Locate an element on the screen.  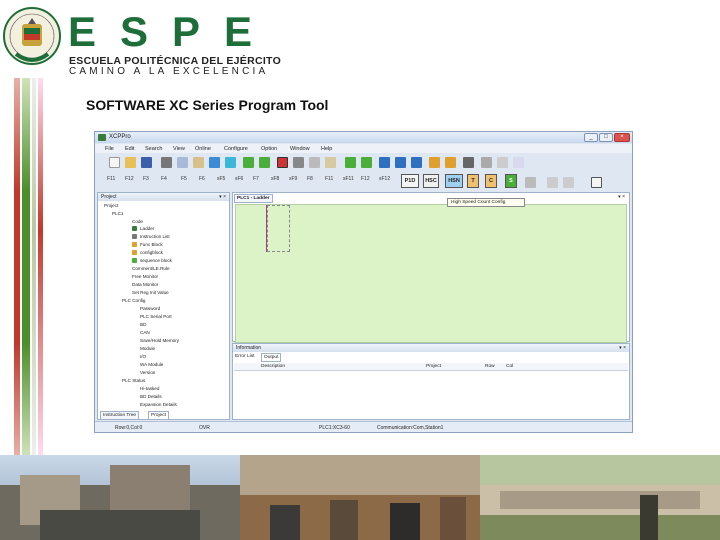
pid-button: P1D is located at coordinates (410, 181).